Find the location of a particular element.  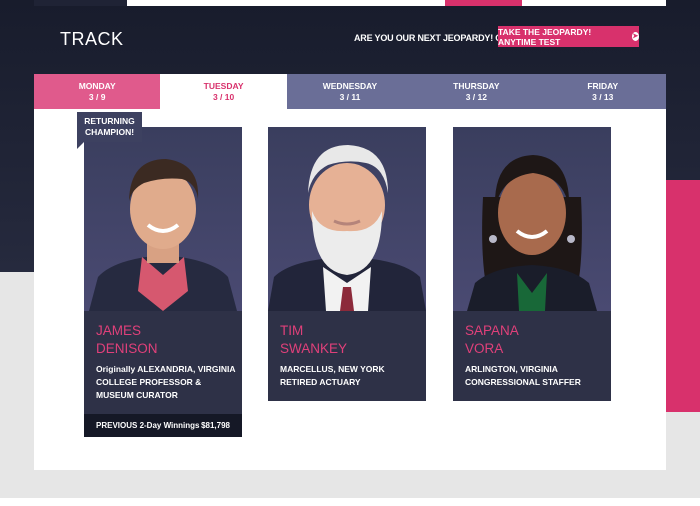

anytime-test-label: TAKE THE JEOPARDY! ANYTIME TEST is located at coordinates (545, 36).